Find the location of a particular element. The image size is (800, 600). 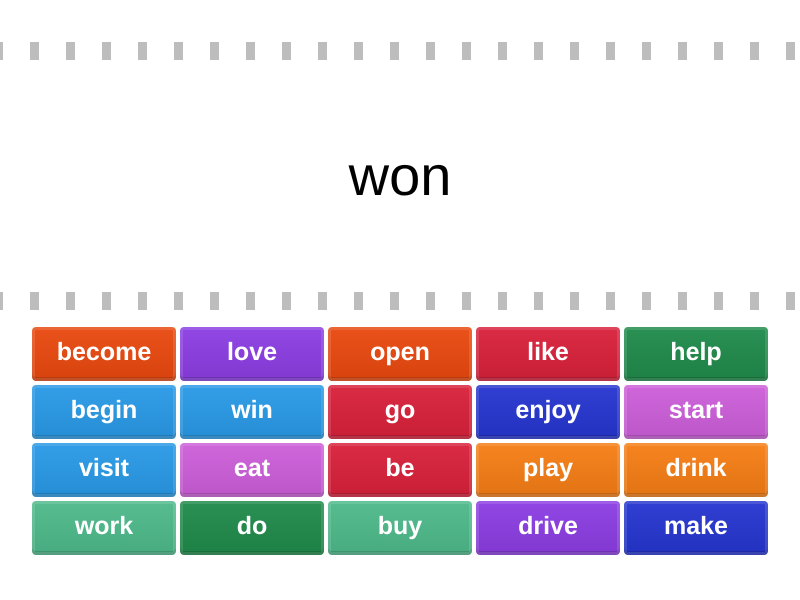

word-tile: enjoy is located at coordinates (548, 412).